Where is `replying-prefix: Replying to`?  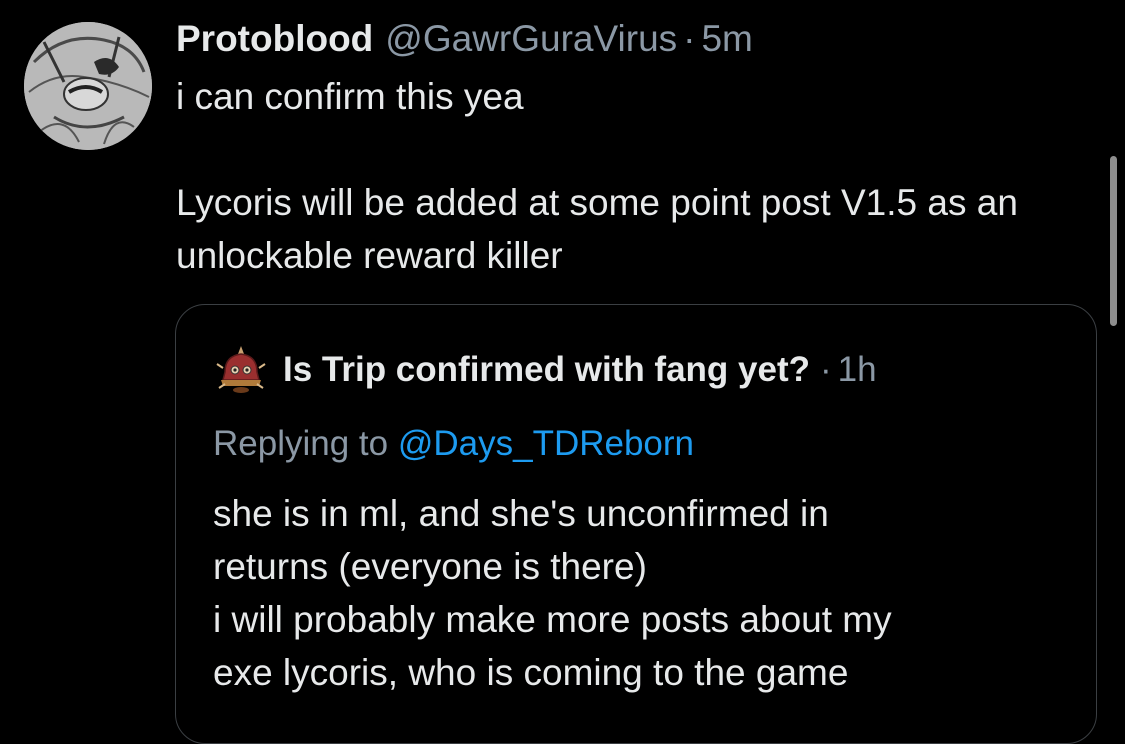
replying-prefix: Replying to is located at coordinates (305, 443).